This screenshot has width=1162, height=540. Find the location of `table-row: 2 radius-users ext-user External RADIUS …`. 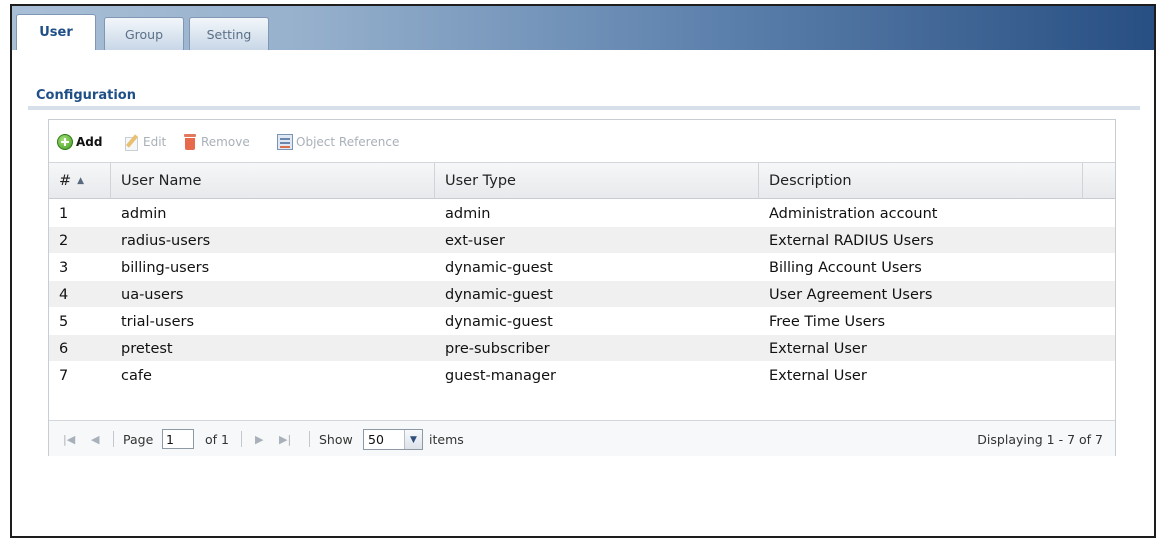

table-row: 2 radius-users ext-user External RADIUS … is located at coordinates (582, 240).